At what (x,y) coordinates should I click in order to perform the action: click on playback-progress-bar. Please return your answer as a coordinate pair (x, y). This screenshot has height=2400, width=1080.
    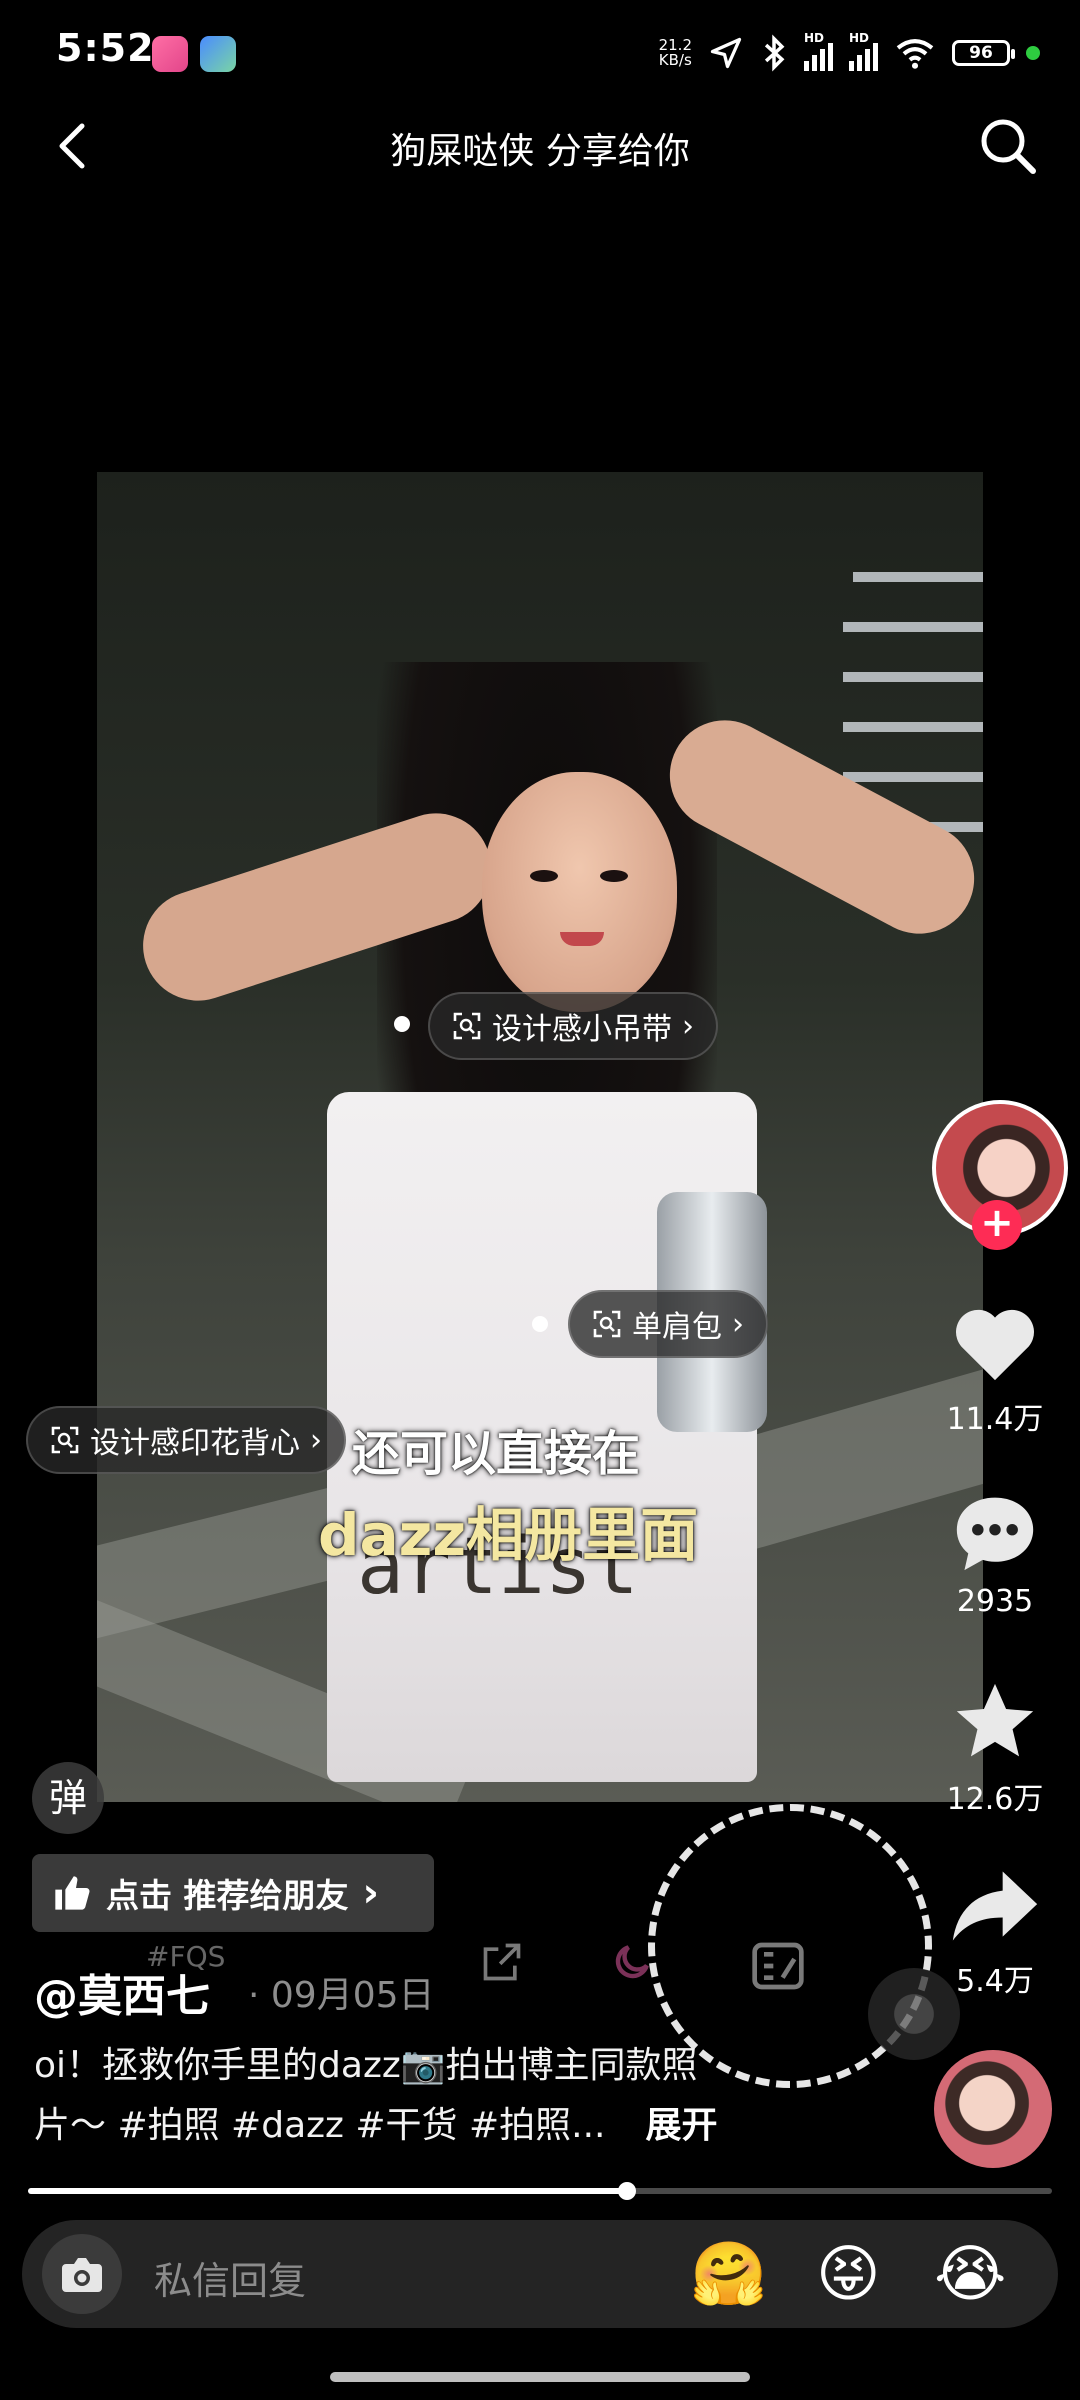
    Looking at the image, I should click on (540, 2191).